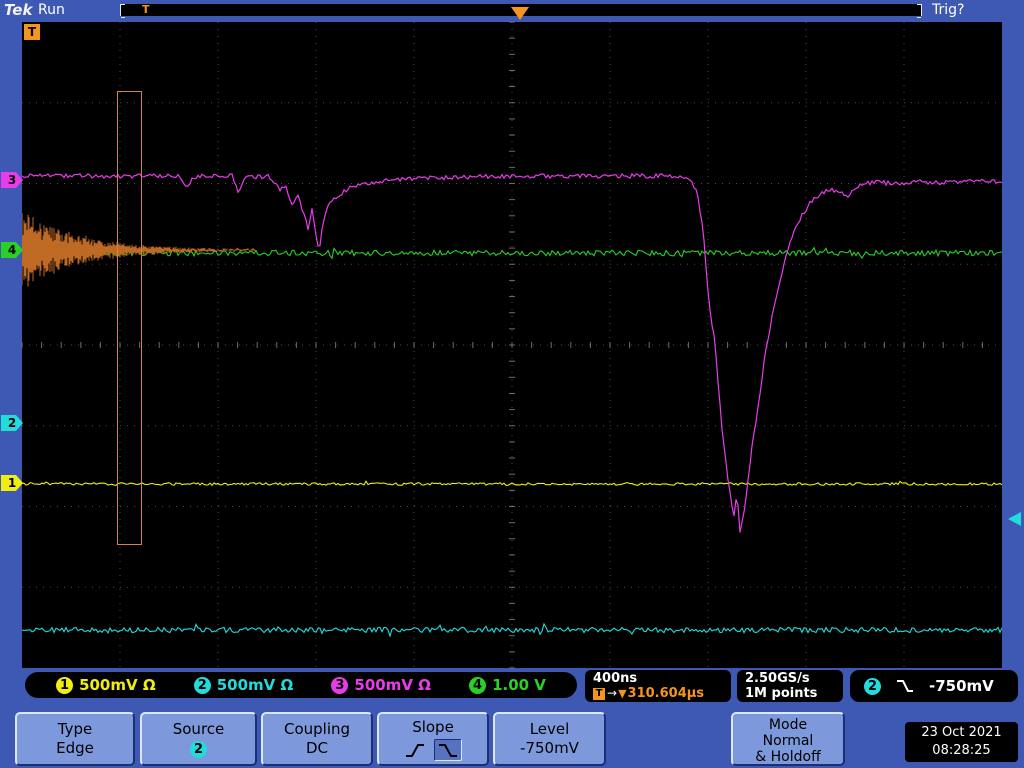 The width and height of the screenshot is (1024, 768). I want to click on timebase-readout: 400ns, so click(615, 678).